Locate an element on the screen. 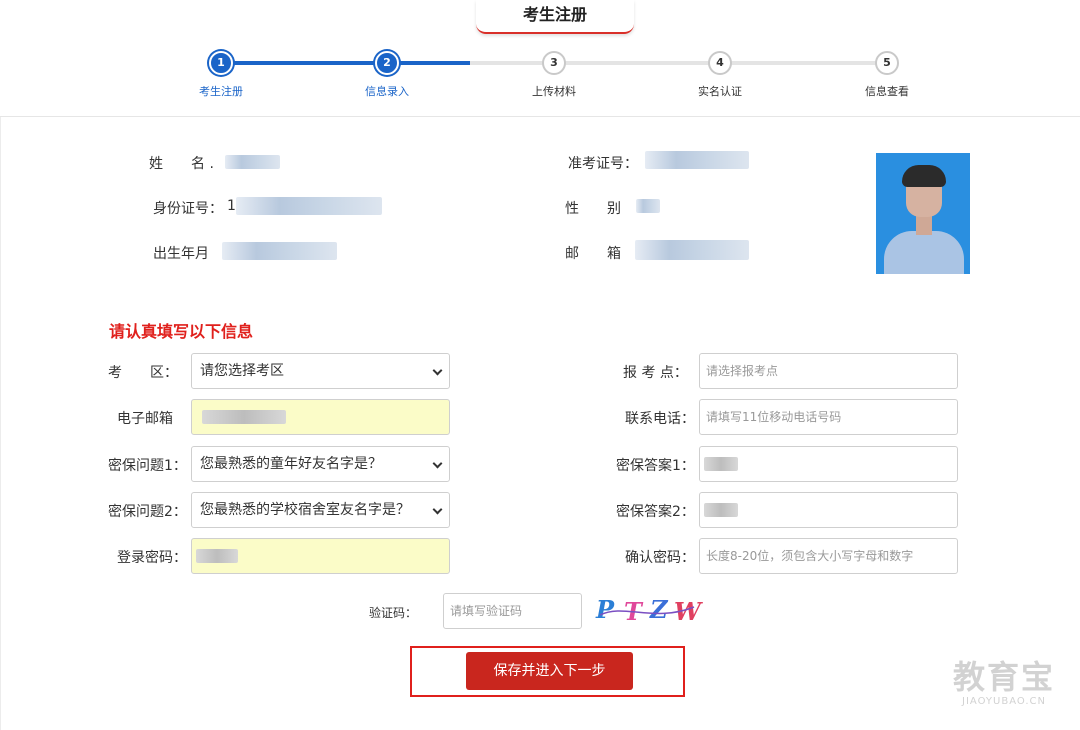  save-and-next-button: 保存并进入下一步 is located at coordinates (549, 671).